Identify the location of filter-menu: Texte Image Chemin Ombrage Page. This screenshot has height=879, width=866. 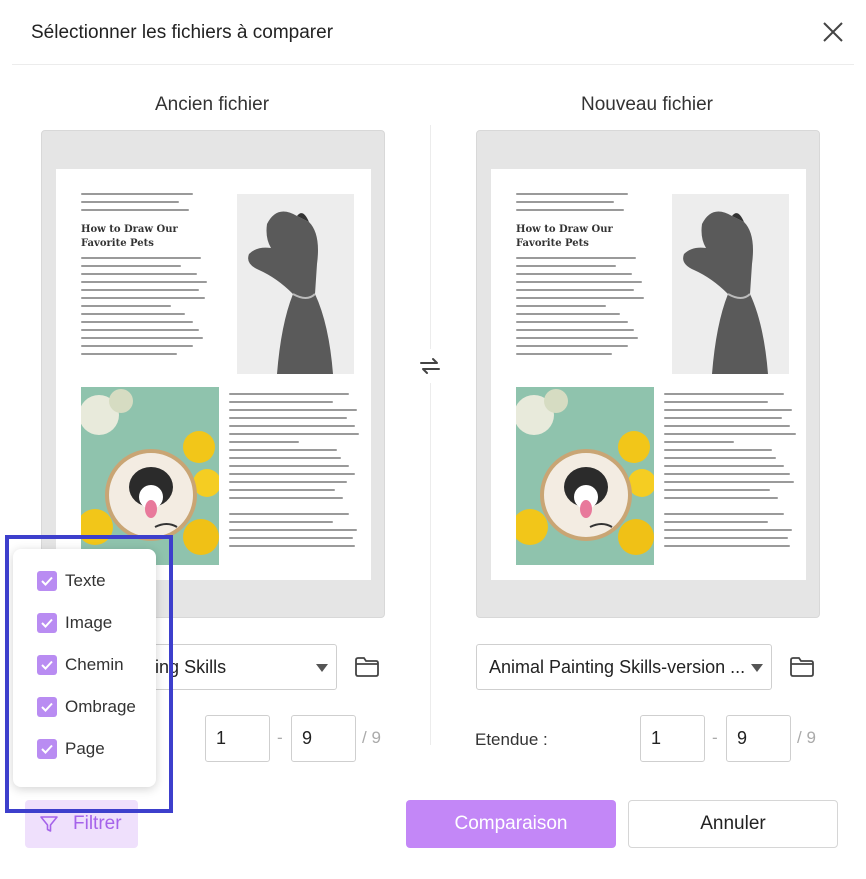
(84, 668).